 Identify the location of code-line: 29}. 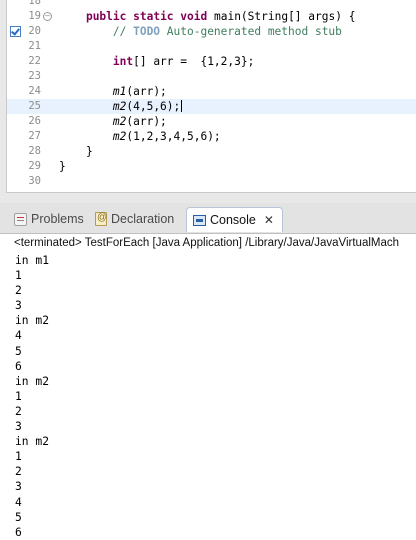
(211, 166).